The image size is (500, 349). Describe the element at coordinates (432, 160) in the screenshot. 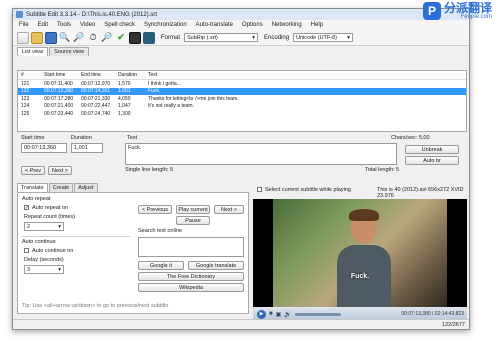

I see `auto-br-button: Auto br` at that location.